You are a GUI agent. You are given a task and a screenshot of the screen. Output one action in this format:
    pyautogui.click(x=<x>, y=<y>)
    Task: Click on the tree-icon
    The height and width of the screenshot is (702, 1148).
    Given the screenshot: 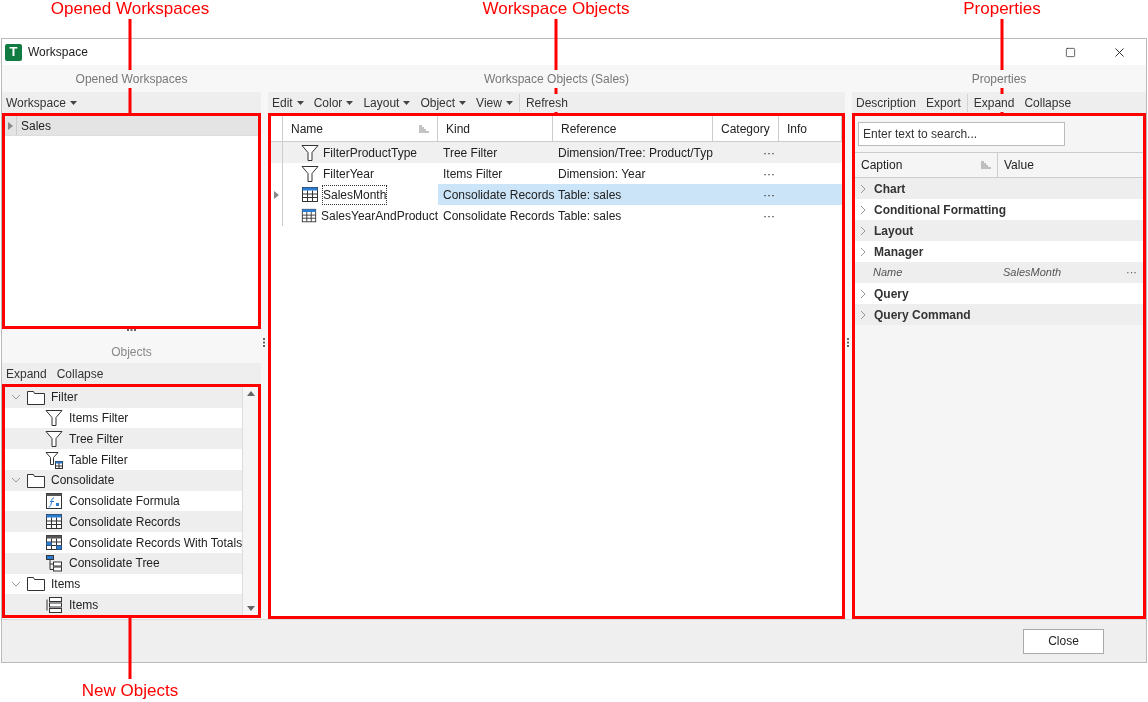 What is the action you would take?
    pyautogui.click(x=54, y=563)
    